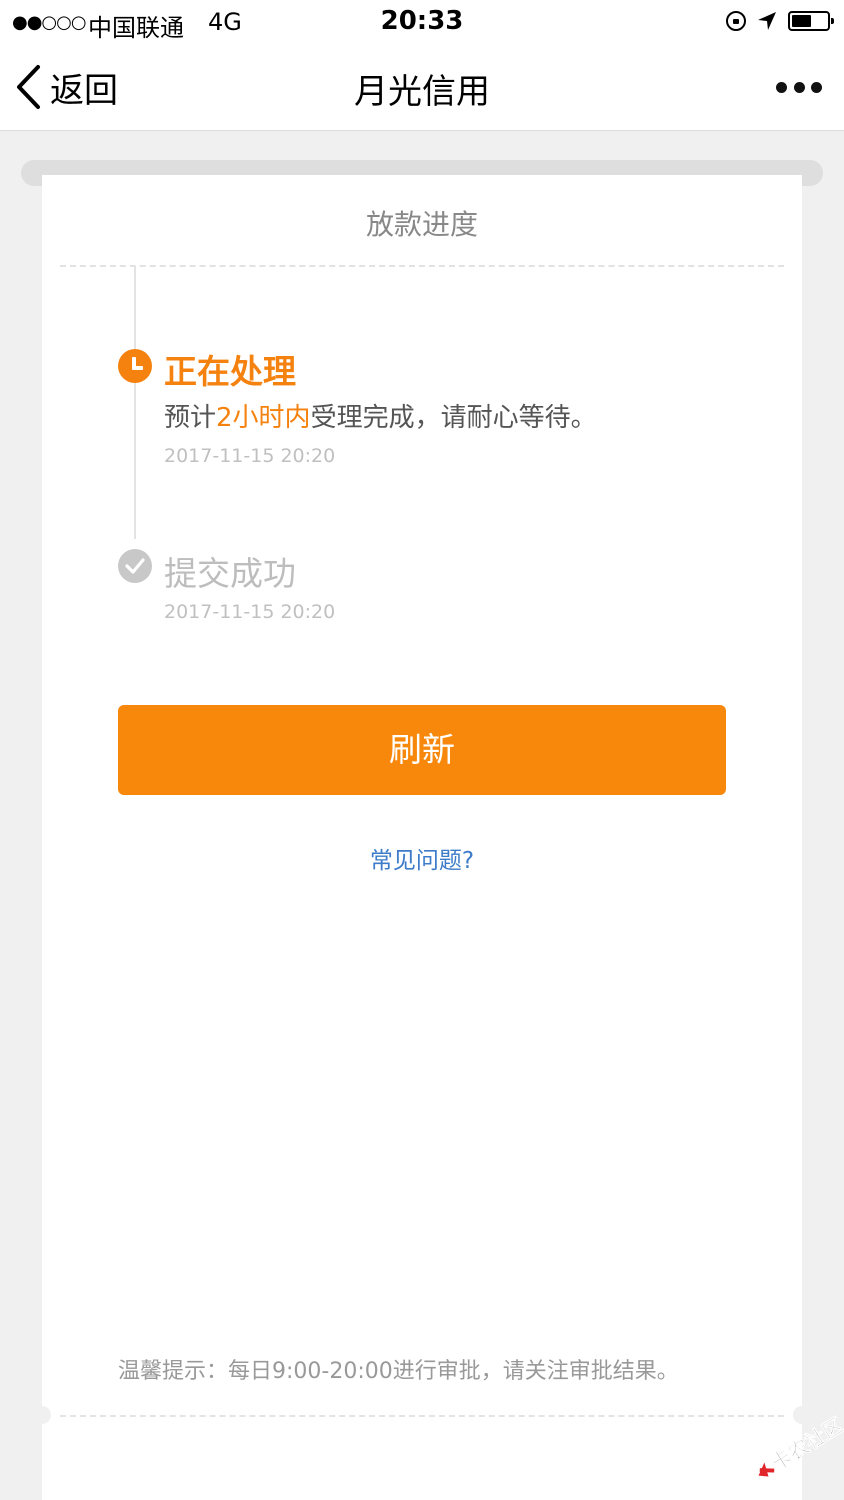 This screenshot has width=844, height=1500. What do you see at coordinates (422, 858) in the screenshot?
I see `faq-link: 常见问题?` at bounding box center [422, 858].